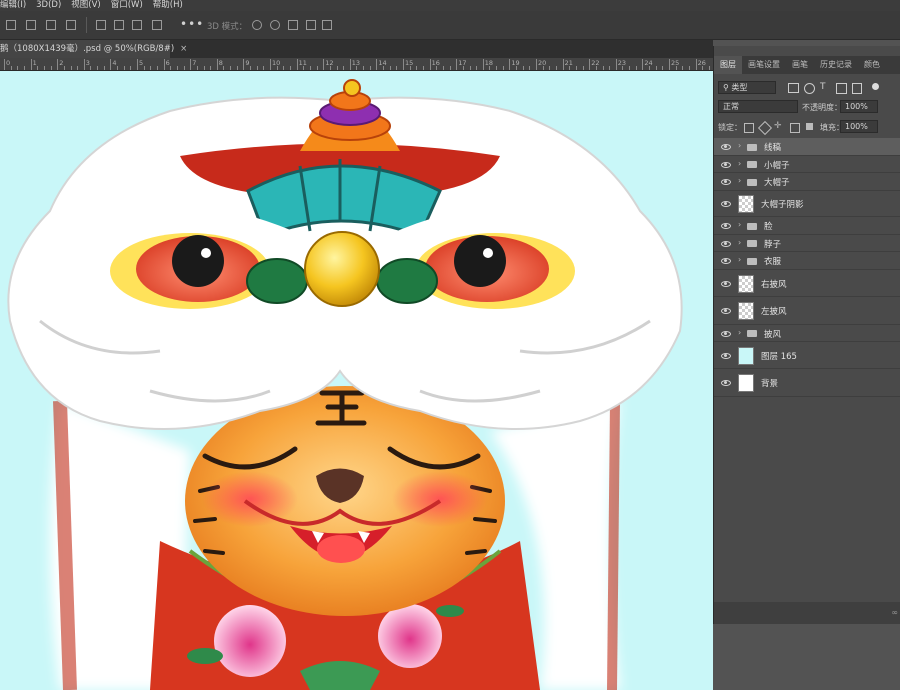 The height and width of the screenshot is (690, 900). Describe the element at coordinates (823, 87) in the screenshot. I see `type-filter-icon: T` at that location.